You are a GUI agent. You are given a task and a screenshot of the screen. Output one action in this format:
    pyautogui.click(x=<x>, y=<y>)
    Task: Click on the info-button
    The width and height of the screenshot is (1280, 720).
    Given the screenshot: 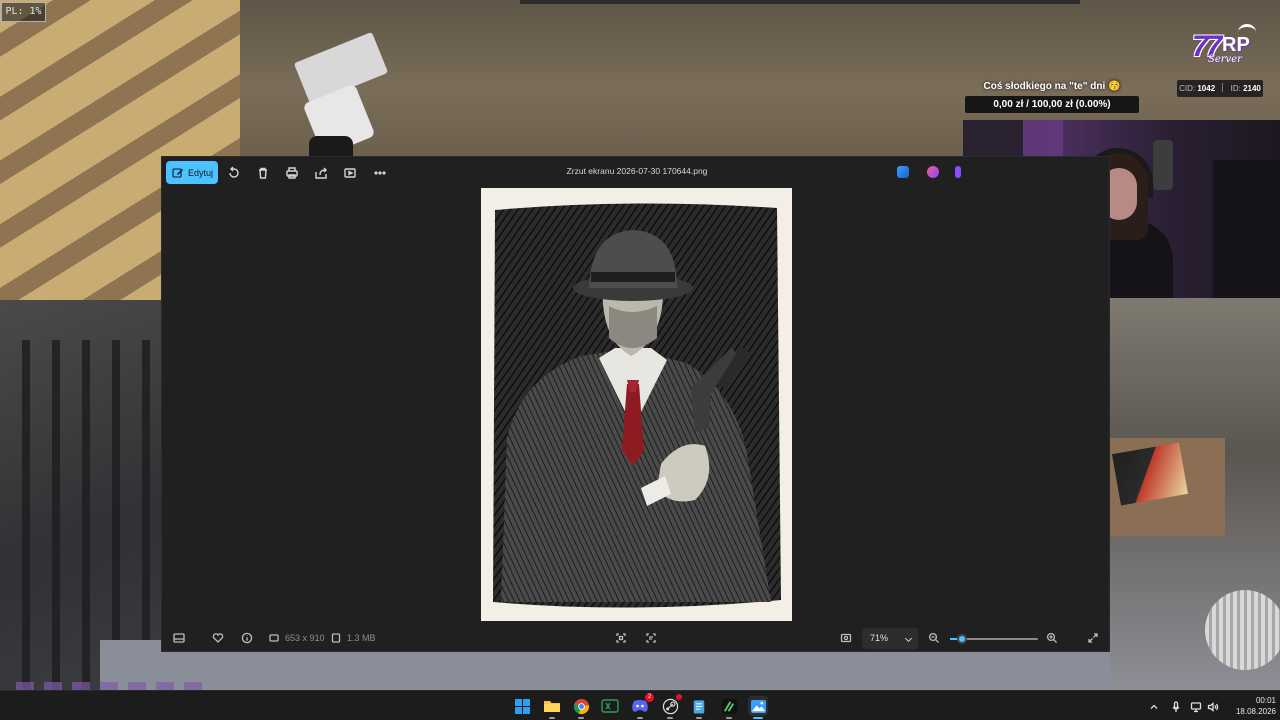 What is the action you would take?
    pyautogui.click(x=247, y=638)
    